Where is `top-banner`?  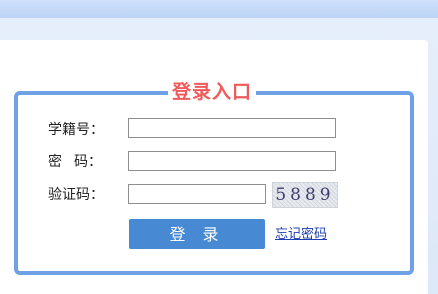
top-banner is located at coordinates (219, 9).